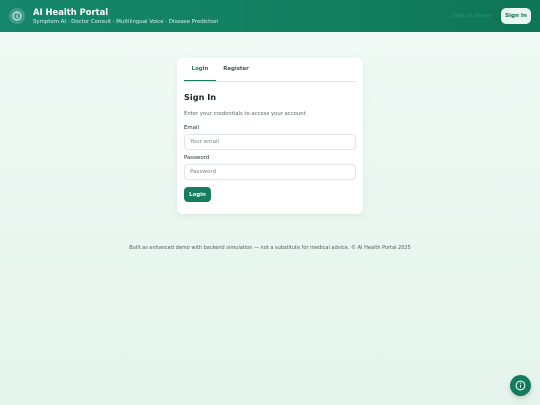 This screenshot has width=540, height=405. Describe the element at coordinates (71, 11) in the screenshot. I see `app-title: AI Health Portal` at that location.